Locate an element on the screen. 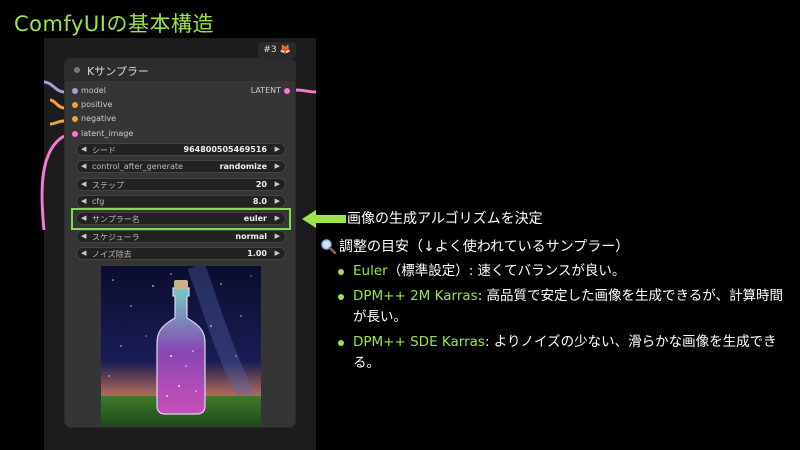 This screenshot has width=800, height=450. fox-icon: 🦊 is located at coordinates (285, 50).